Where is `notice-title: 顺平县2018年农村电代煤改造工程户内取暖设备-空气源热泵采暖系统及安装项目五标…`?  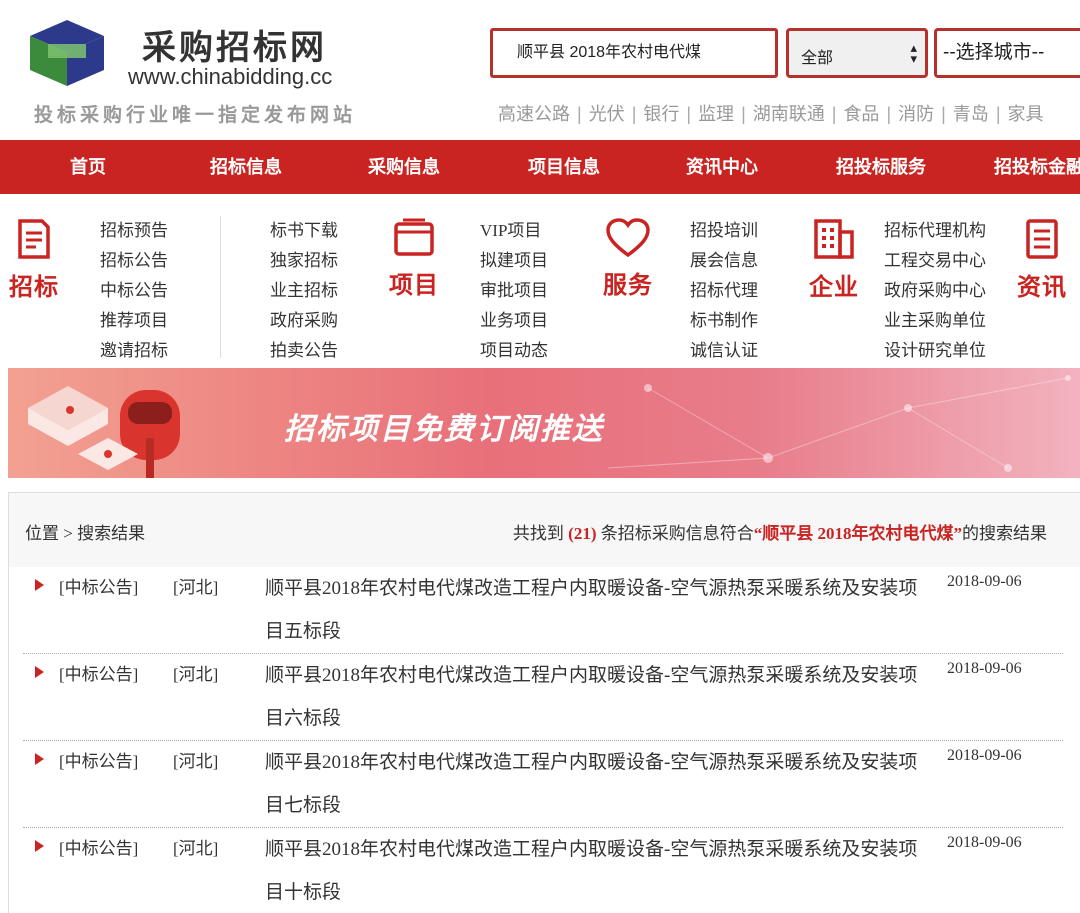 notice-title: 顺平县2018年农村电代煤改造工程户内取暖设备-空气源热泵采暖系统及安装项目五标… is located at coordinates (595, 610).